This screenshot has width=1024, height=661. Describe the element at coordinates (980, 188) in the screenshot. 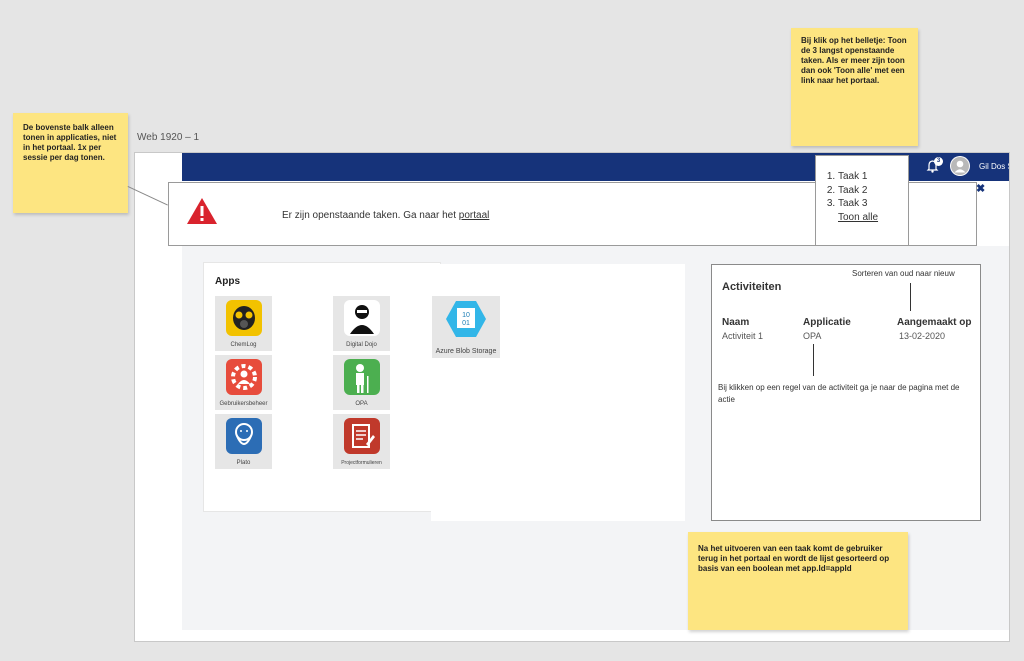

I see `close-icon: ✖` at that location.